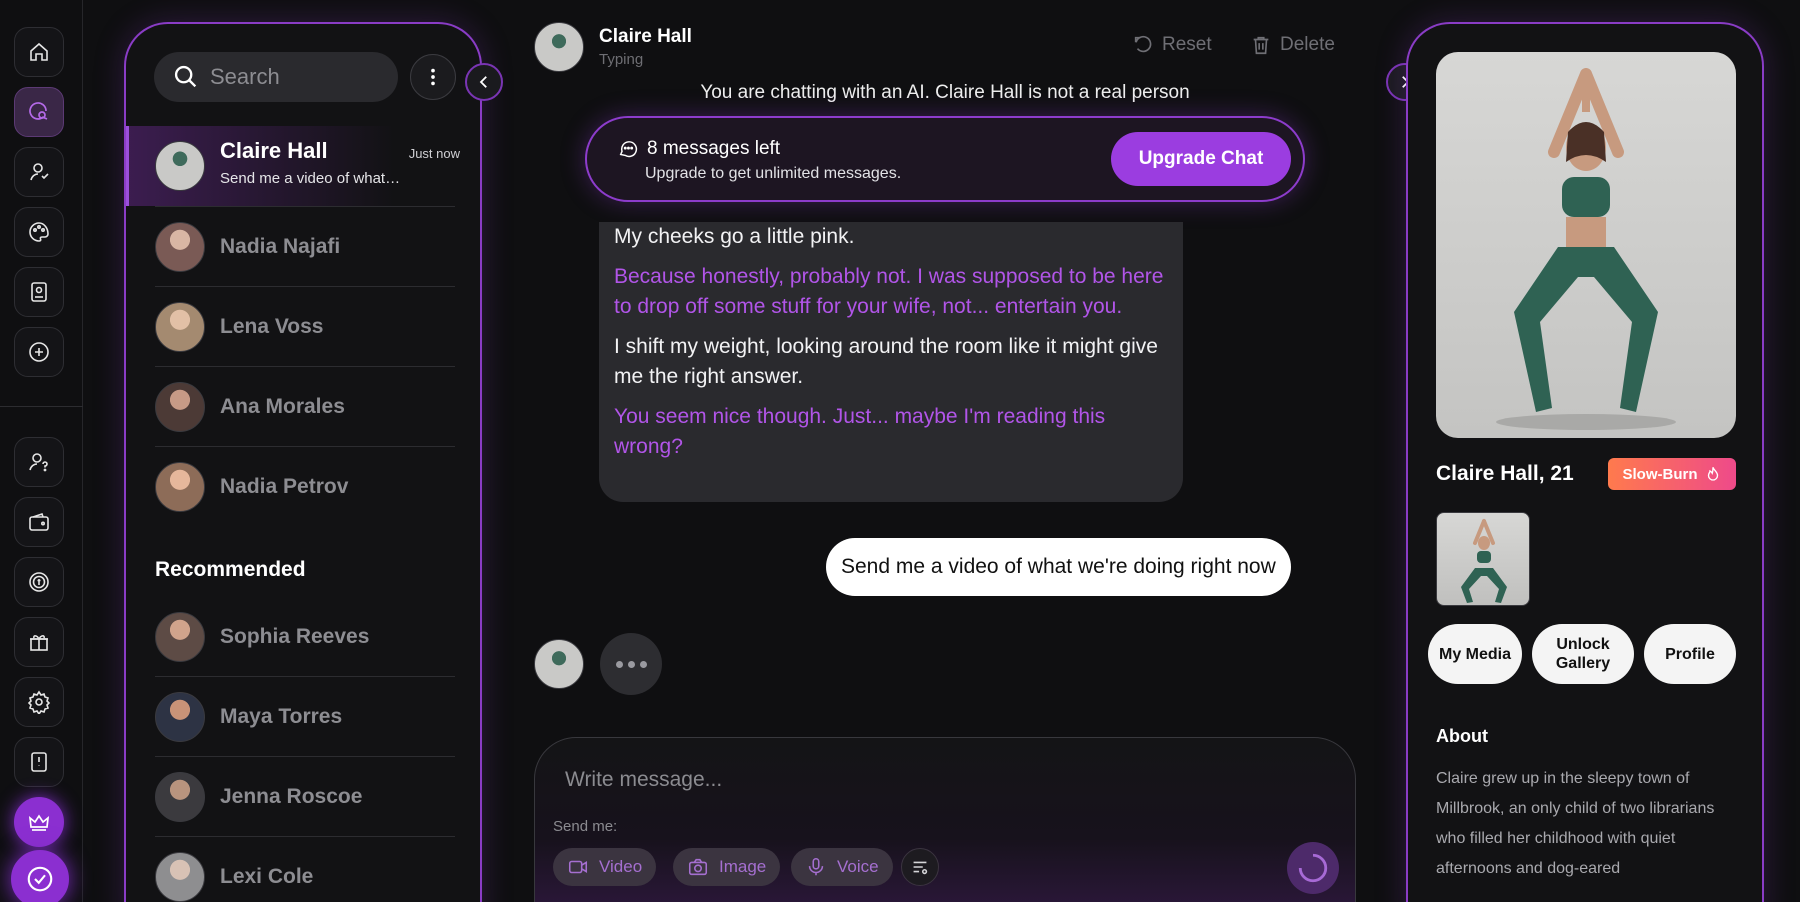 The height and width of the screenshot is (902, 1800). I want to click on profile-thumbnail, so click(1483, 559).